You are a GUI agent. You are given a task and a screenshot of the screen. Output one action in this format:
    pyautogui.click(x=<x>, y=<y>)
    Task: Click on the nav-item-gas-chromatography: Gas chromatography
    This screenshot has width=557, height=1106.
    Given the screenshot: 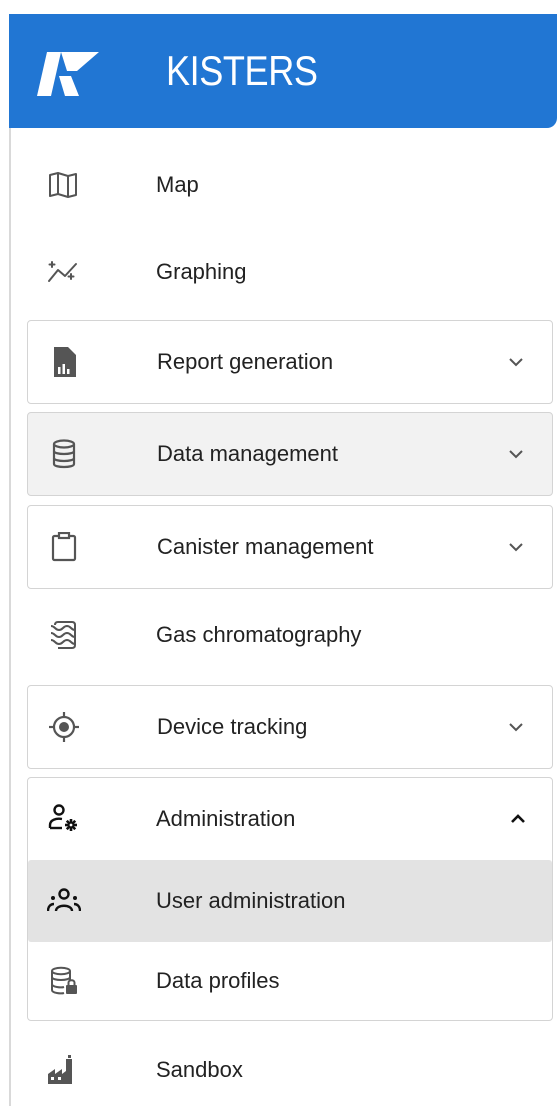 What is the action you would take?
    pyautogui.click(x=290, y=635)
    